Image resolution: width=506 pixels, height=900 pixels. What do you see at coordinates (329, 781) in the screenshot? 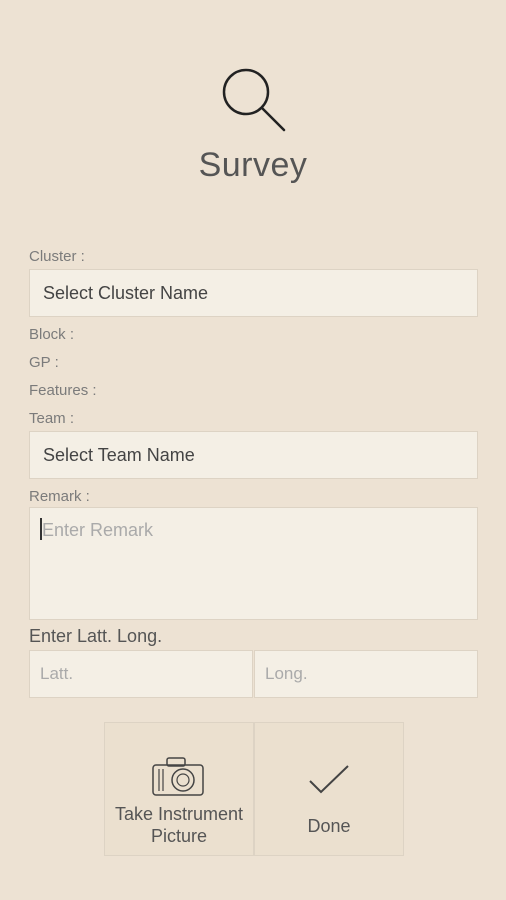
I see `checkmark-icon` at bounding box center [329, 781].